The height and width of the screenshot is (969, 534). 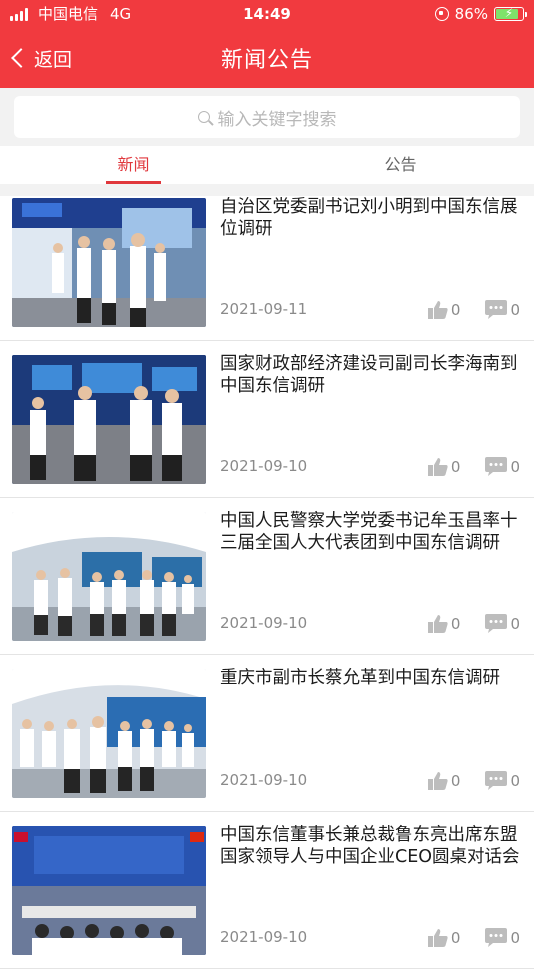 What do you see at coordinates (369, 375) in the screenshot?
I see `news-title: 国家财政部经济建设司副司长李海南到中国东信调研` at bounding box center [369, 375].